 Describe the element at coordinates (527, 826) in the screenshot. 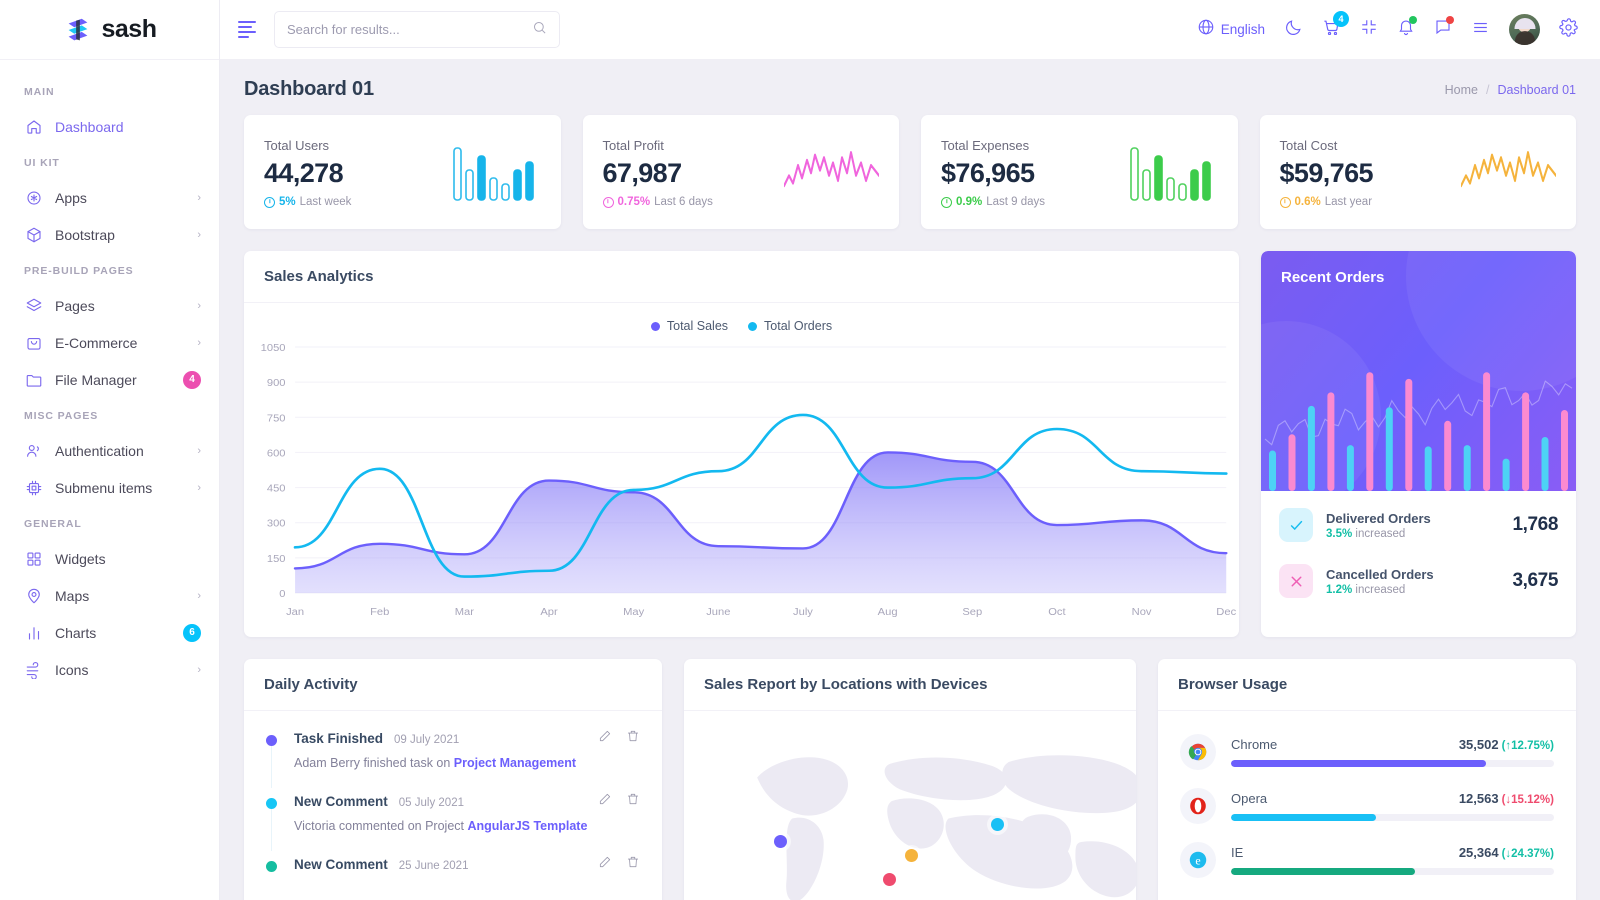

I see `activity-link: AngularJS Template` at that location.